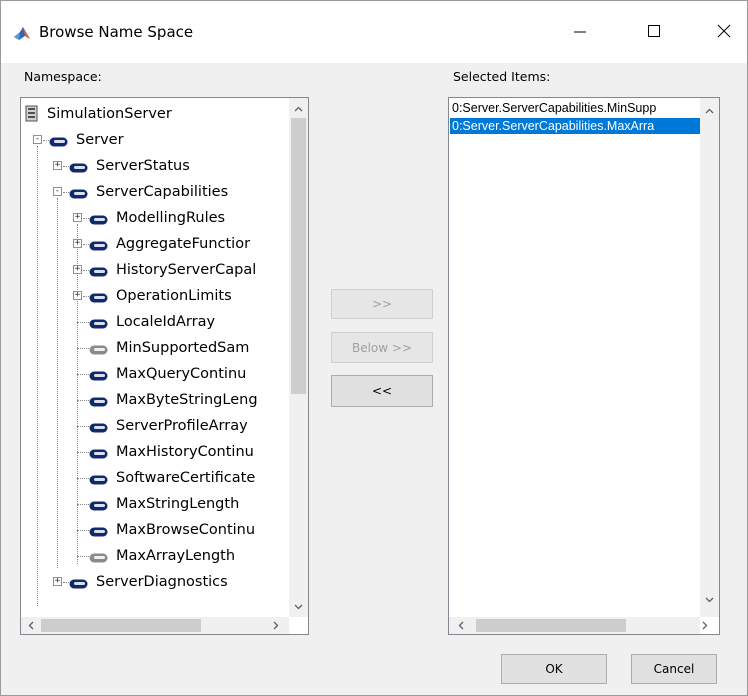  What do you see at coordinates (183, 348) in the screenshot?
I see `tree-node-label: MinSupportedSam` at bounding box center [183, 348].